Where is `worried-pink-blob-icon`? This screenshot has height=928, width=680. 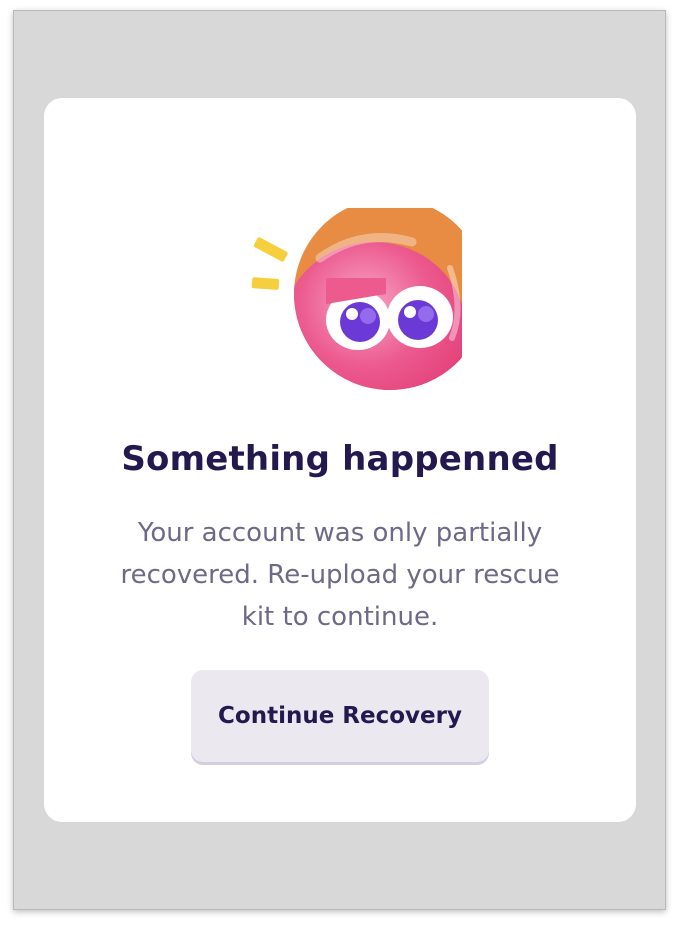 worried-pink-blob-icon is located at coordinates (356, 299).